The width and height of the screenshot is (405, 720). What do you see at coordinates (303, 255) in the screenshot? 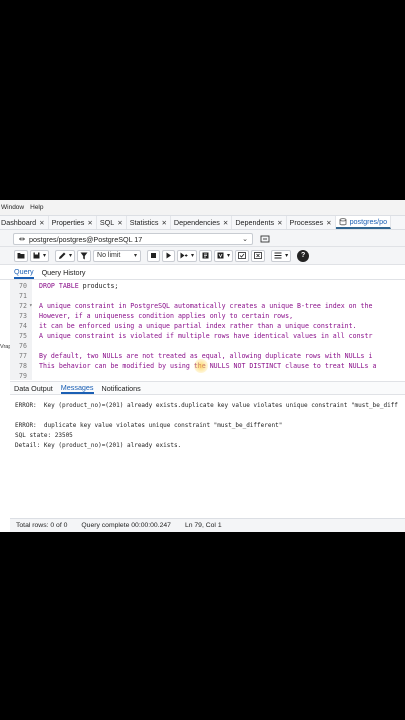
I see `help-icon: ?` at bounding box center [303, 255].